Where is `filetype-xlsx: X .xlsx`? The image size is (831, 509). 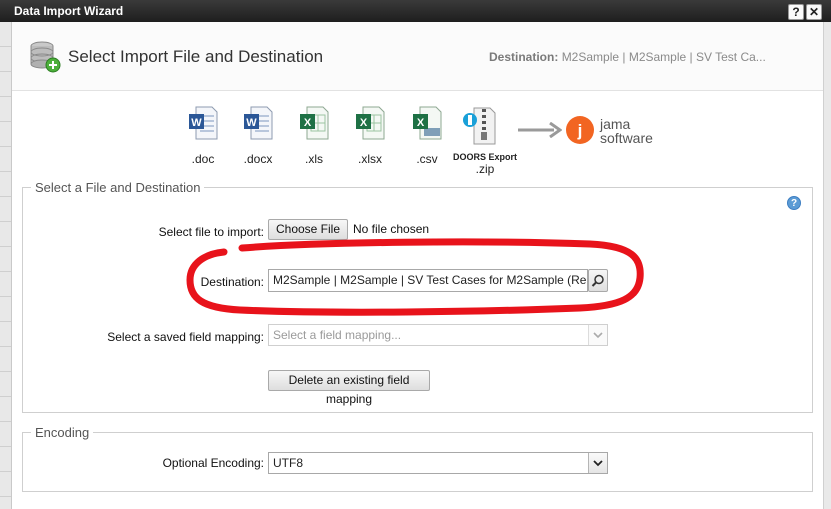
filetype-xlsx: X .xlsx is located at coordinates (370, 136).